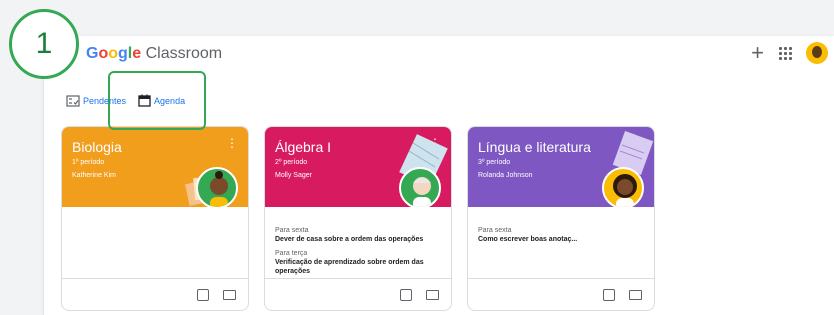  What do you see at coordinates (817, 53) in the screenshot?
I see `account-avatar` at bounding box center [817, 53].